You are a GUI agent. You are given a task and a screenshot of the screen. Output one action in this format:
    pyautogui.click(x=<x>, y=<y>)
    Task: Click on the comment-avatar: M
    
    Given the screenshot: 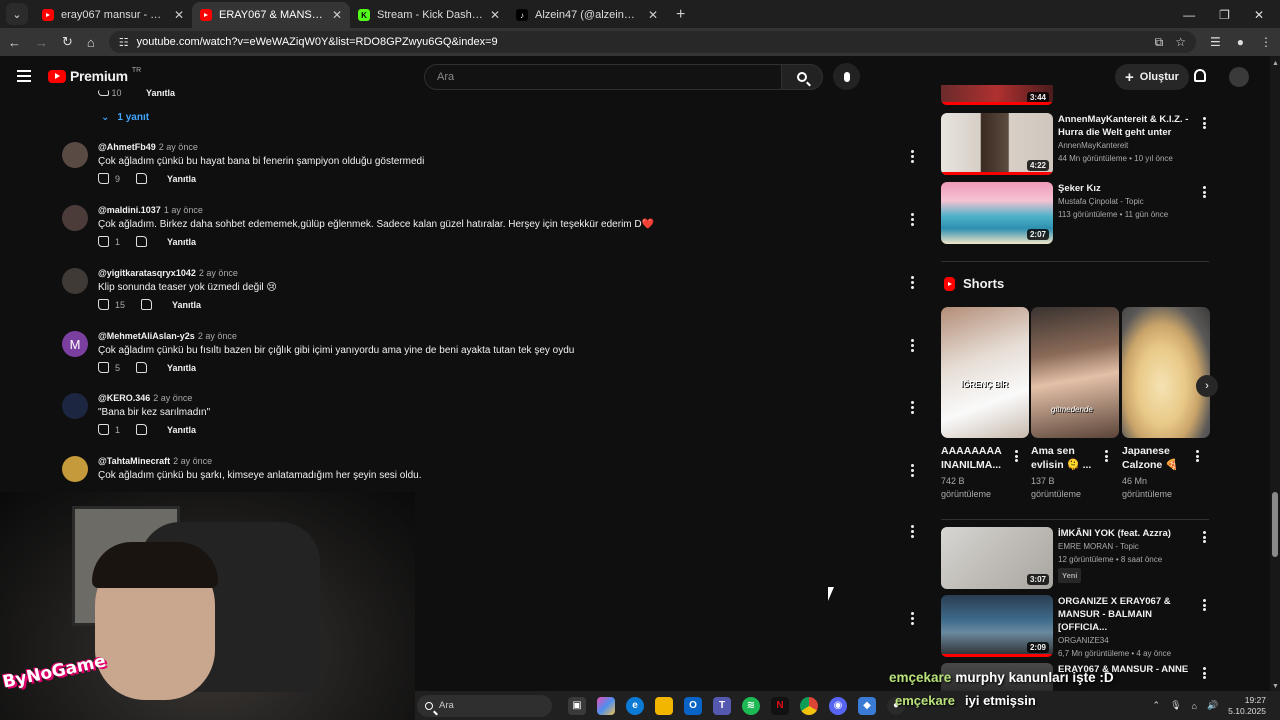 What is the action you would take?
    pyautogui.click(x=75, y=344)
    